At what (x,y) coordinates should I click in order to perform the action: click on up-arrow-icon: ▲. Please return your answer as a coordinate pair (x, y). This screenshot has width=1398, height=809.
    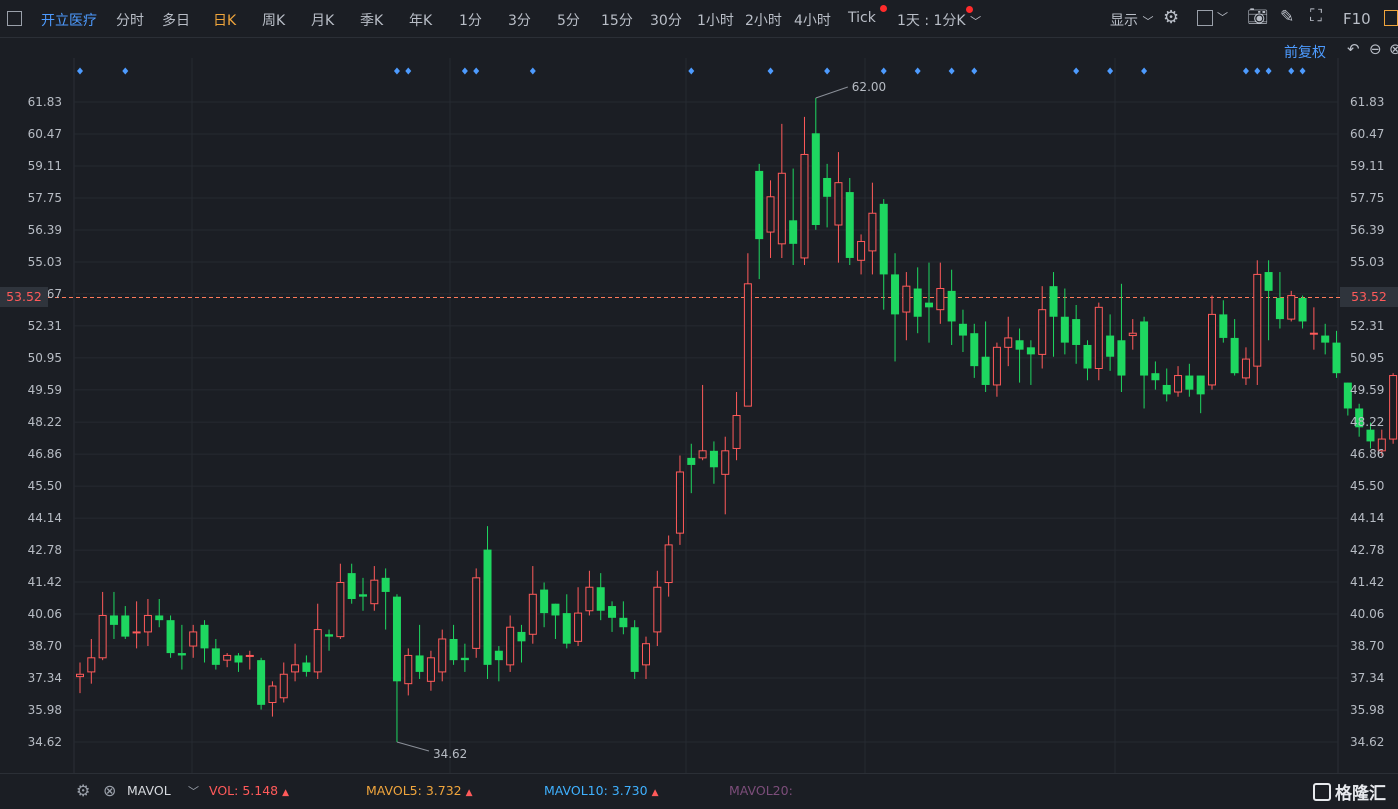
    Looking at the image, I should click on (655, 793).